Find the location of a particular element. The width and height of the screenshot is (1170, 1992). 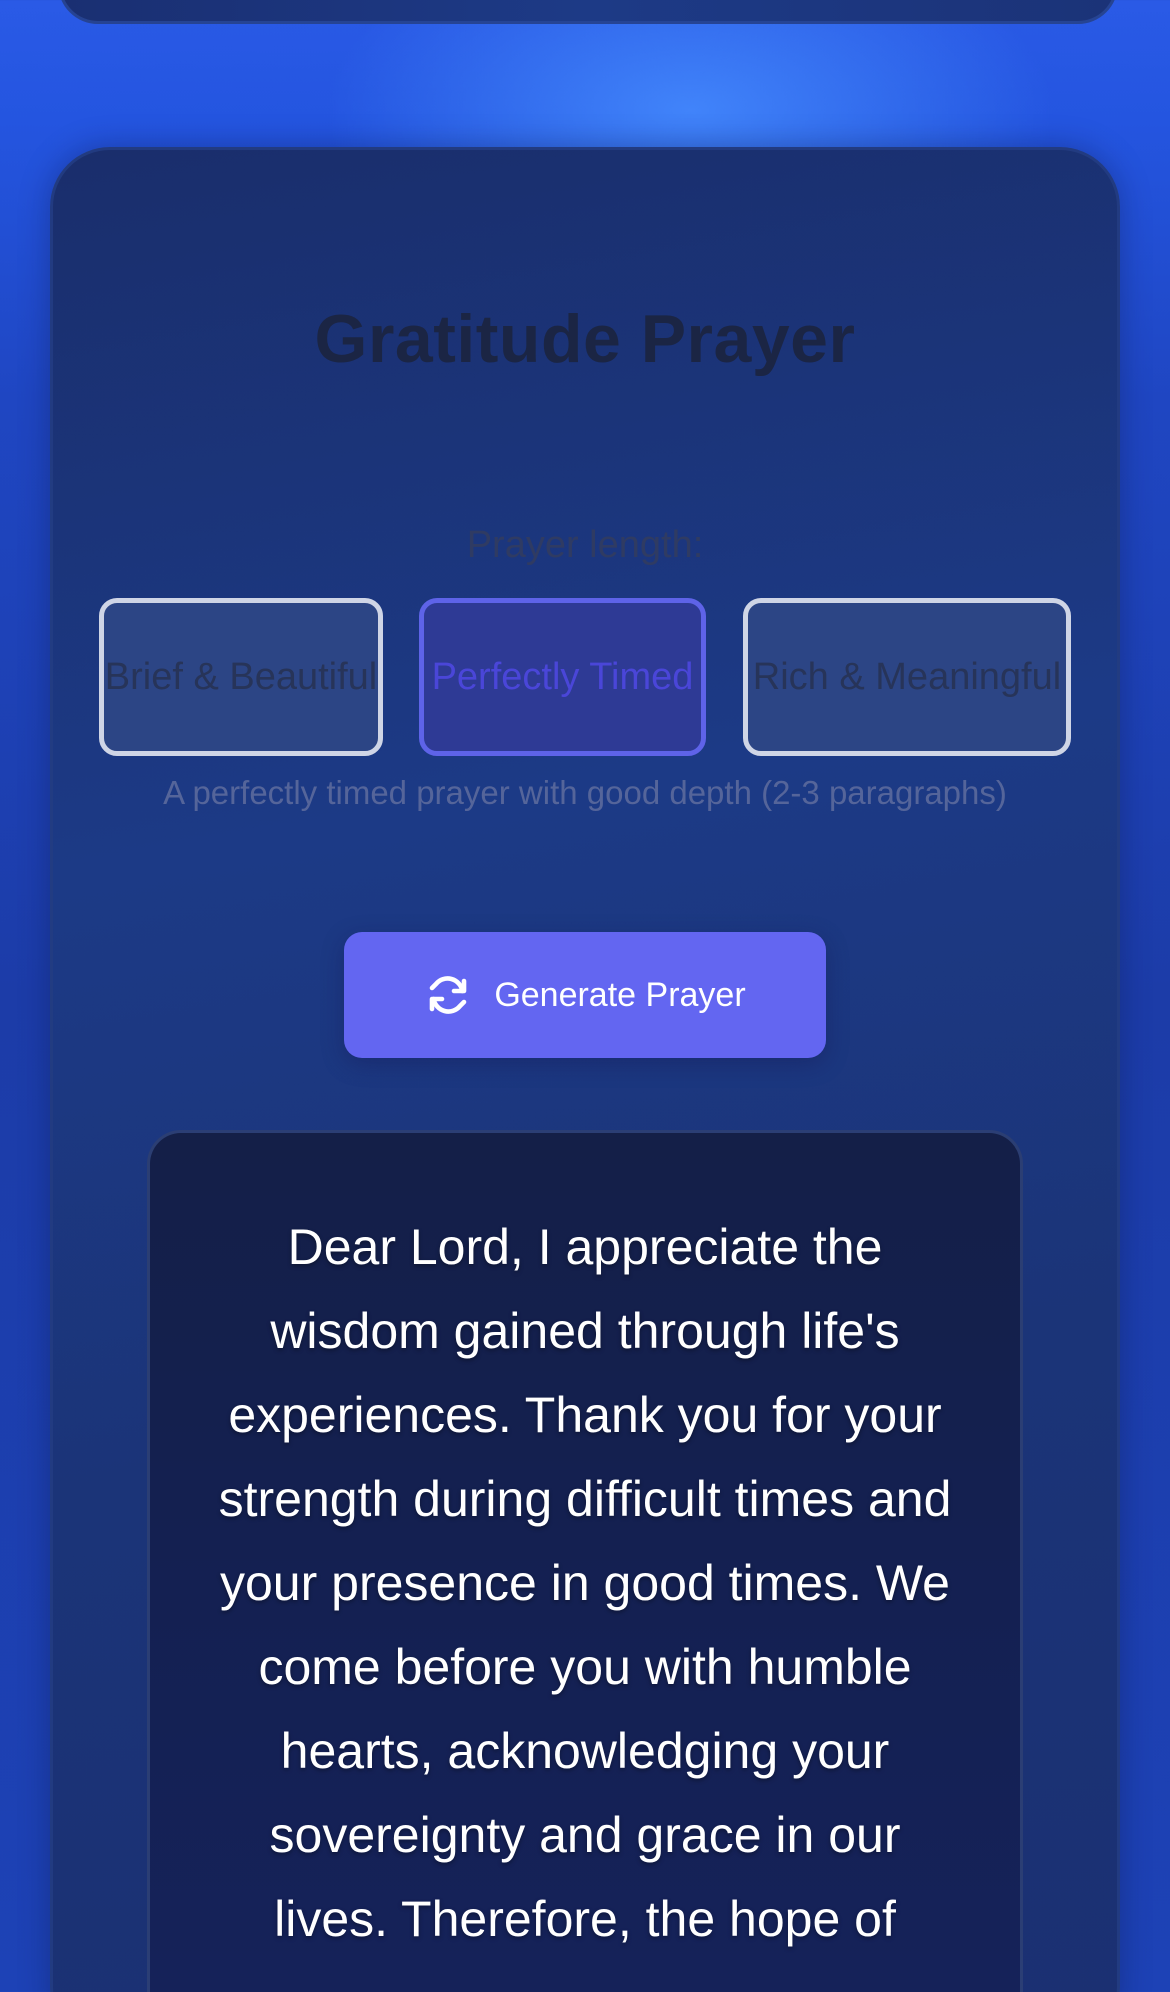

card-title: Gratitude Prayer is located at coordinates (585, 339).